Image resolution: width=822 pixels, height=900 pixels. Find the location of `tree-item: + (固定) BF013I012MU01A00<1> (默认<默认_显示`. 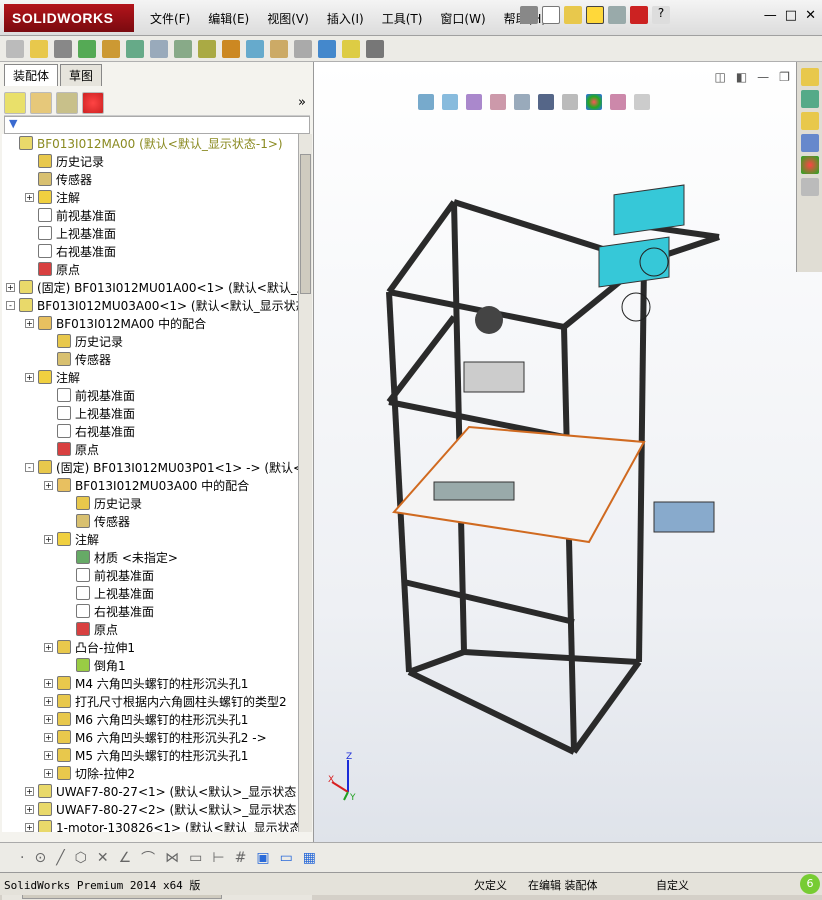

tree-item: + (固定) BF013I012MU01A00<1> (默认<默认_显示 is located at coordinates (152, 287).